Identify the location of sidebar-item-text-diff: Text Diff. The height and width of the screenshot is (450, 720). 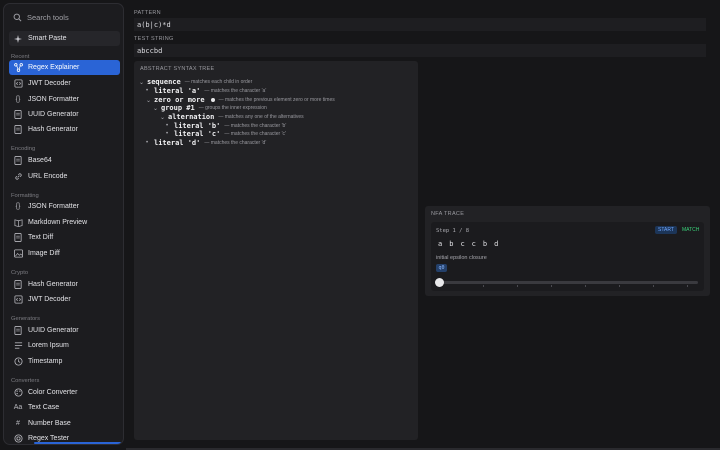
(64, 237).